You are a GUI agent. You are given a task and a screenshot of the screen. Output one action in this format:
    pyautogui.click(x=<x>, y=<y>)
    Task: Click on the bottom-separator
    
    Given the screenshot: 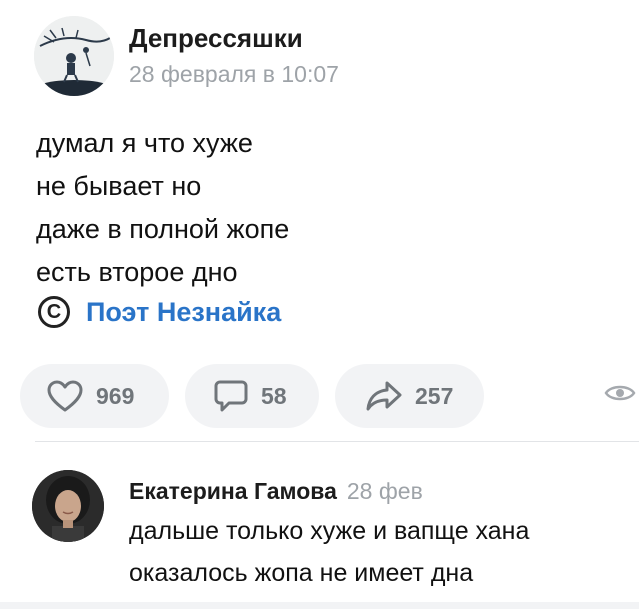 What is the action you would take?
    pyautogui.click(x=319, y=605)
    